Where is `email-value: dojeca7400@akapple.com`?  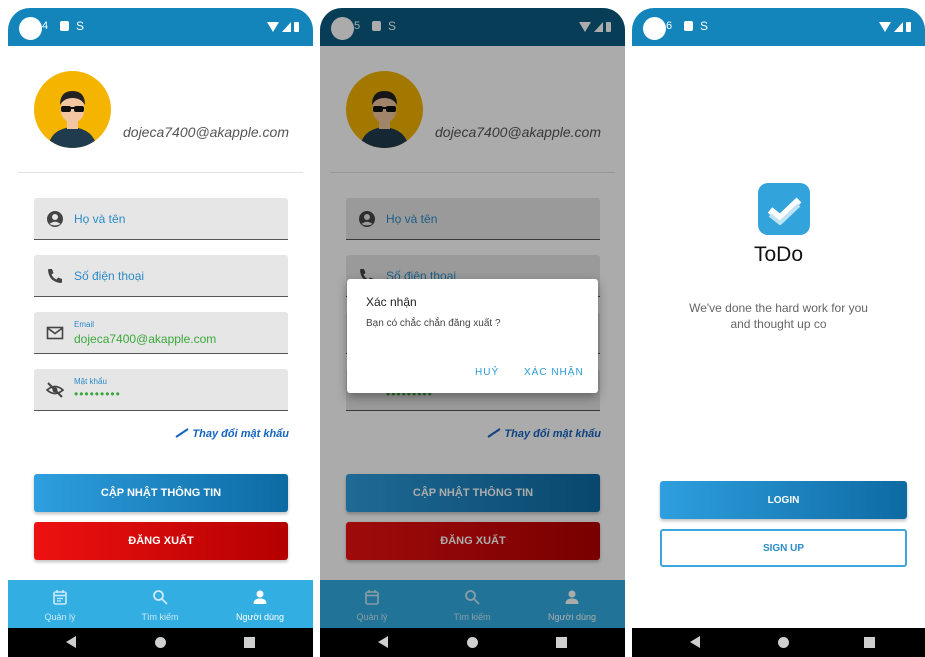
email-value: dojeca7400@akapple.com is located at coordinates (145, 339).